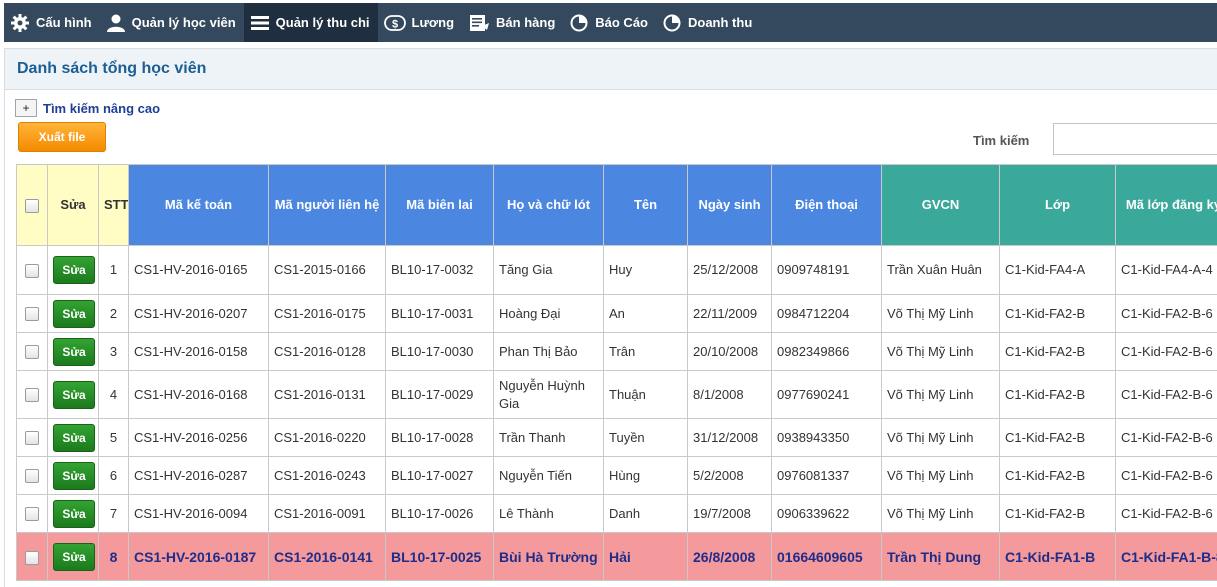 This screenshot has width=1217, height=587. What do you see at coordinates (62, 137) in the screenshot?
I see `export-file-button: Xuất file` at bounding box center [62, 137].